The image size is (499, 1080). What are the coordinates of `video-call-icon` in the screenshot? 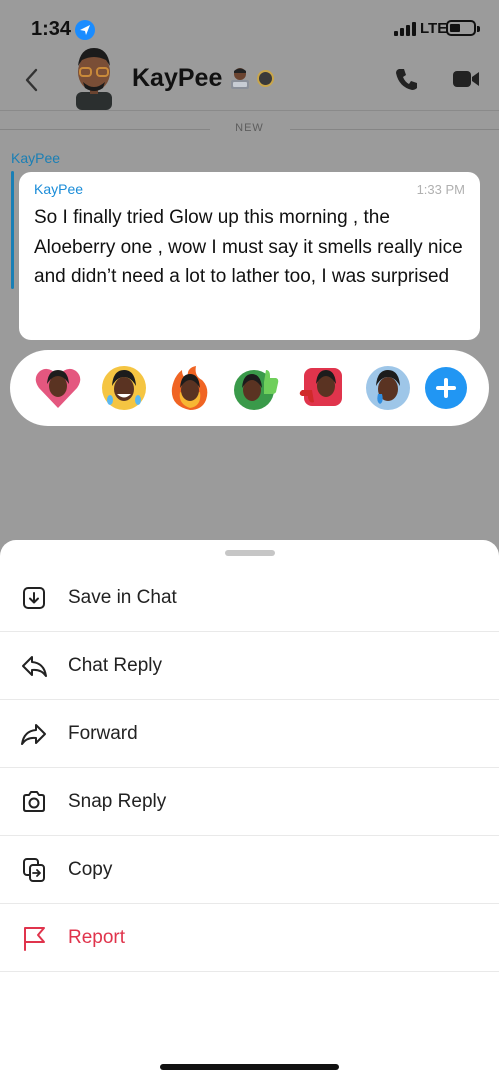 It's located at (466, 79).